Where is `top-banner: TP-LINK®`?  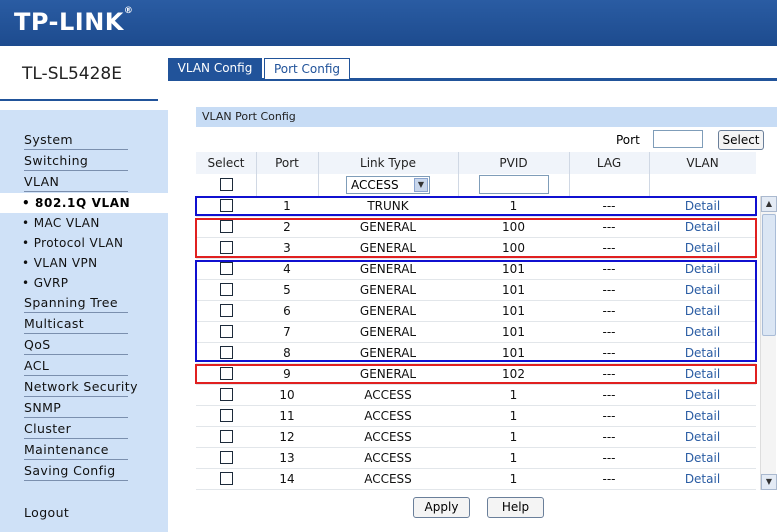 top-banner: TP-LINK® is located at coordinates (388, 23).